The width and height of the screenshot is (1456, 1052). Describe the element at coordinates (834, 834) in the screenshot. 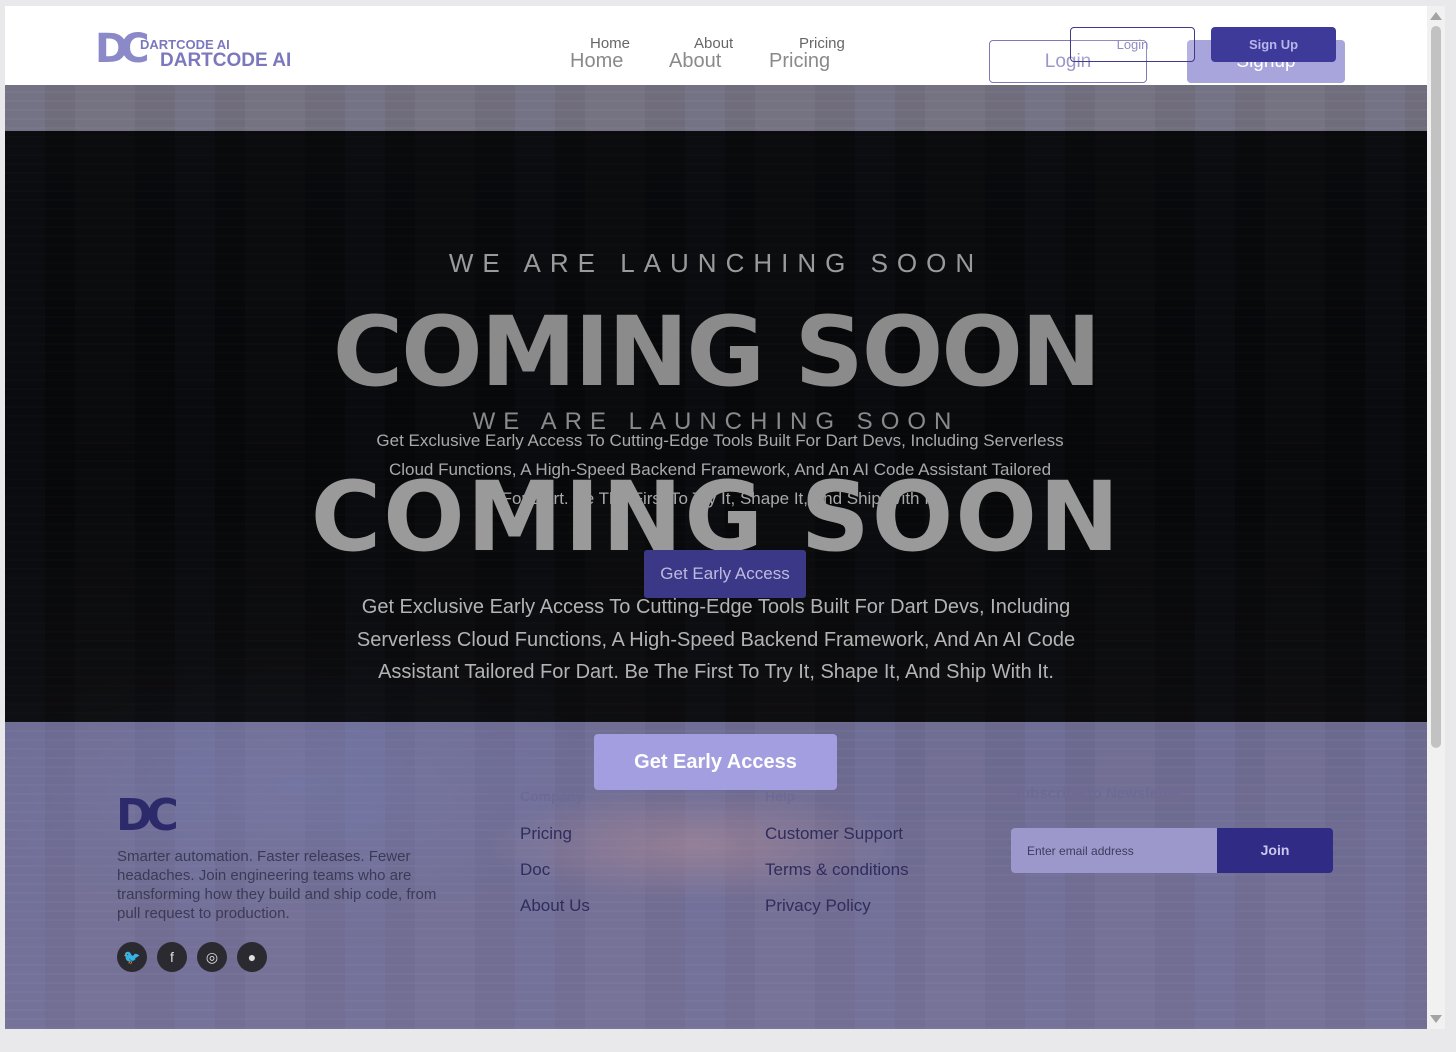

I see `footer-link-customer-support: Customer Support` at that location.